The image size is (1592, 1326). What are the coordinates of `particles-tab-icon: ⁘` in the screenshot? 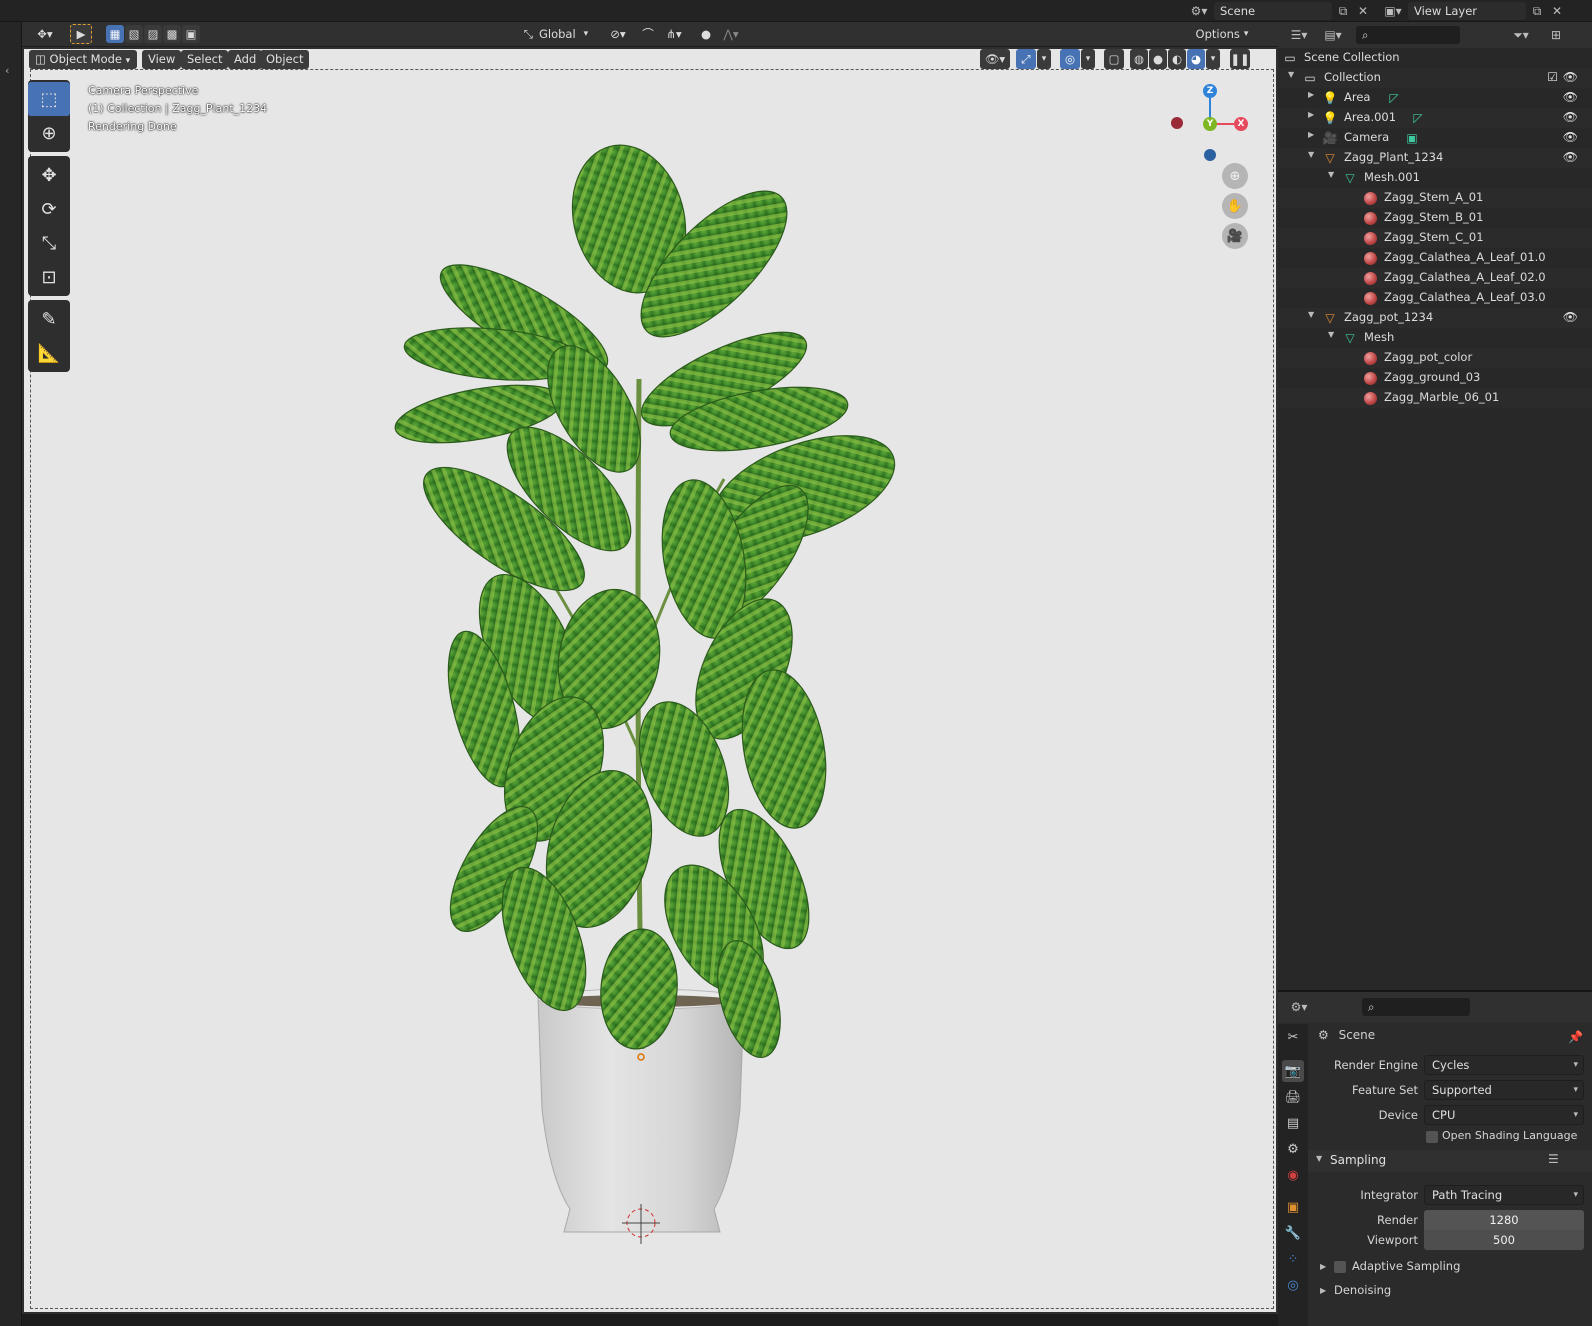 It's located at (1293, 1259).